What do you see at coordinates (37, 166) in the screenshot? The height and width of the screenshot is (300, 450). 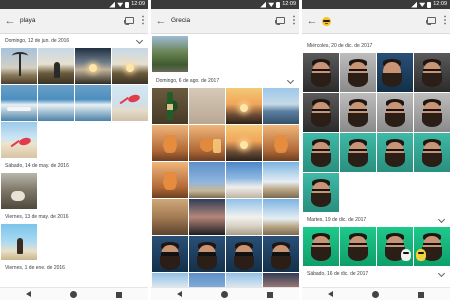 I see `date-label: Sábado, 14 de may. de 2016` at bounding box center [37, 166].